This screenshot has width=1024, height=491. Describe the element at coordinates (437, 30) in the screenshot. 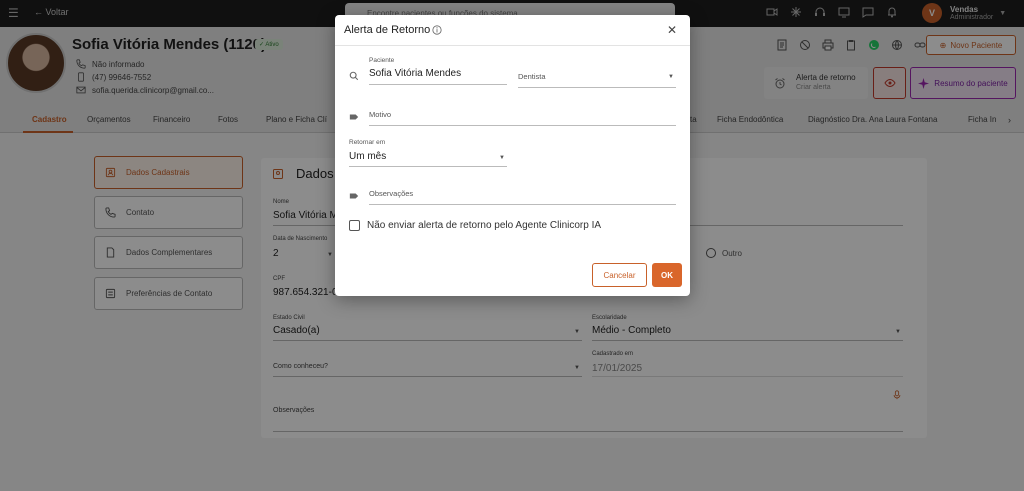

I see `info-icon` at that location.